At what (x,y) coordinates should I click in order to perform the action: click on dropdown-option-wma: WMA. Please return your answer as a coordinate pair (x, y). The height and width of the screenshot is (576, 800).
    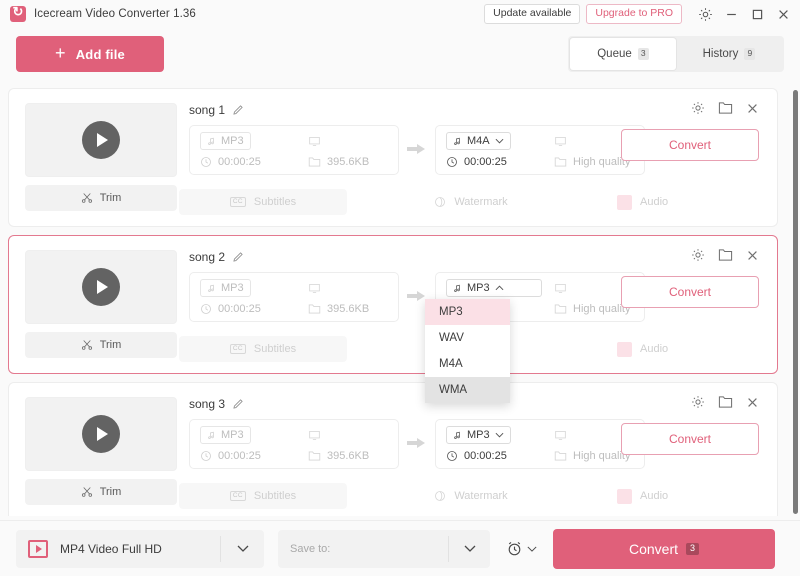
    Looking at the image, I should click on (467, 390).